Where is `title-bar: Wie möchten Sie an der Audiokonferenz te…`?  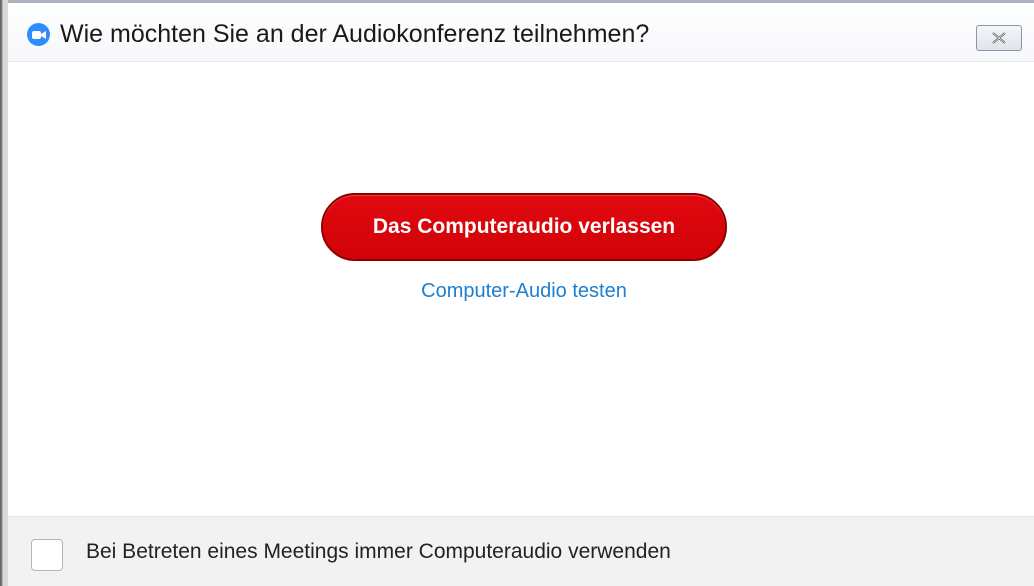
title-bar: Wie möchten Sie an der Audiokonferenz te… is located at coordinates (521, 31).